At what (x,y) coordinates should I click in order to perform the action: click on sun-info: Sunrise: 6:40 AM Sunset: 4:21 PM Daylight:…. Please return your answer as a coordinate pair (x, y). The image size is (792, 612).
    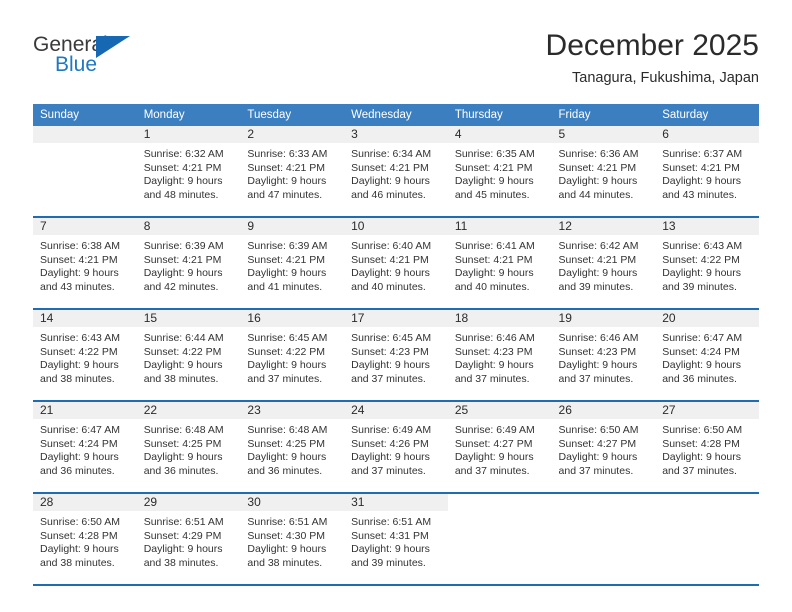
    Looking at the image, I should click on (396, 264).